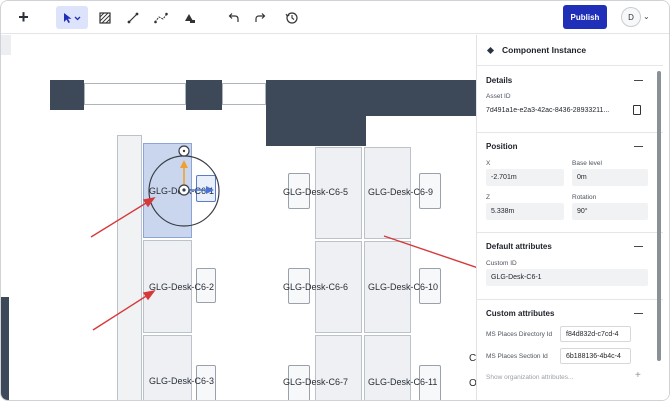 The height and width of the screenshot is (401, 670). Describe the element at coordinates (160, 17) in the screenshot. I see `polyline-tool-icon` at that location.